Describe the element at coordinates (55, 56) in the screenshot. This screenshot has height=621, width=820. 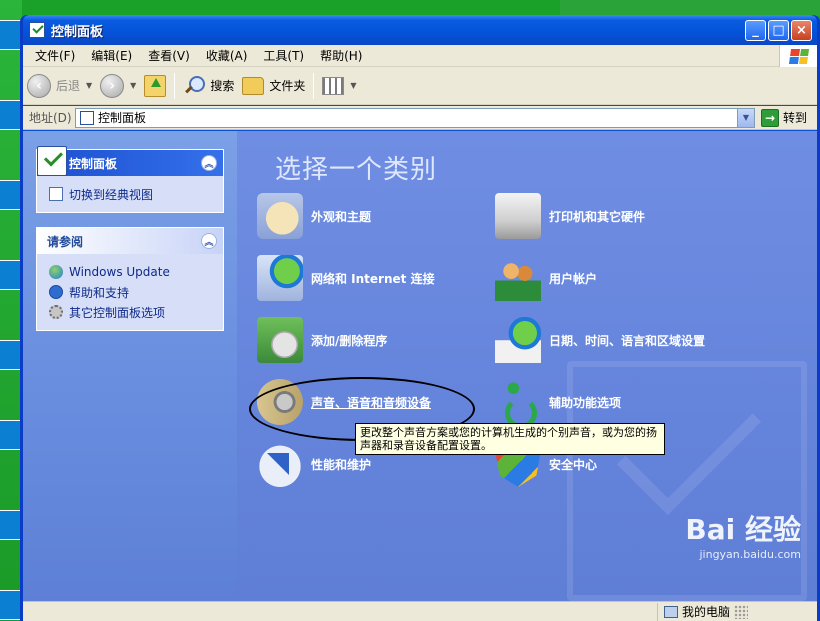
I see `menu-file: 文件(F)` at that location.